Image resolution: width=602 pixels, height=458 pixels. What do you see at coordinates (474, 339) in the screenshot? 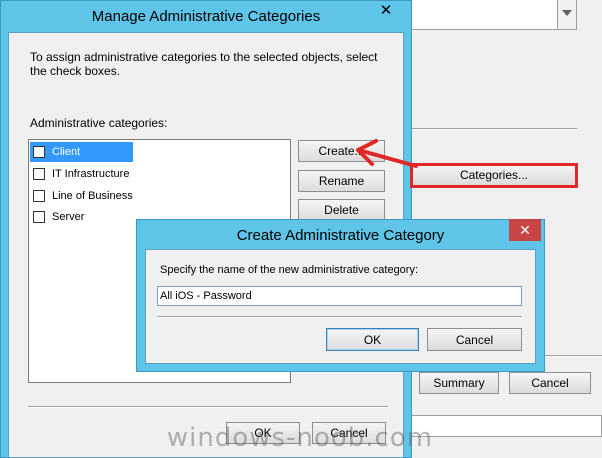
I see `create-cancel-button: Cancel` at bounding box center [474, 339].